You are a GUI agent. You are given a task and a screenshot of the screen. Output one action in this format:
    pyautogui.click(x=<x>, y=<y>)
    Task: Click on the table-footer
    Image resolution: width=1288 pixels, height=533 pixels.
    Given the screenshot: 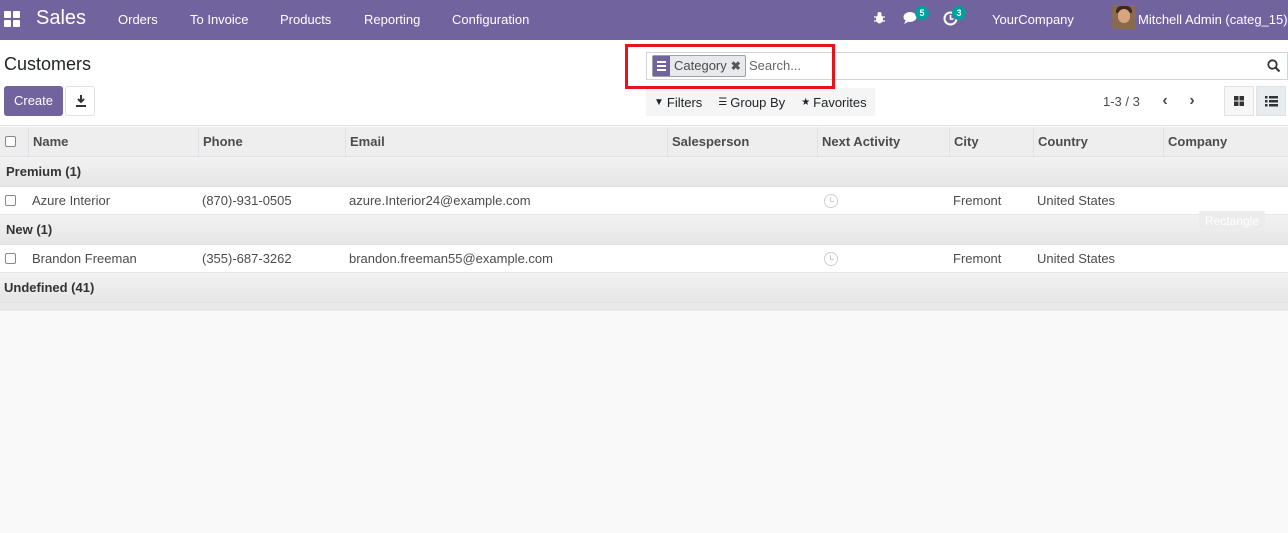 What is the action you would take?
    pyautogui.click(x=644, y=307)
    